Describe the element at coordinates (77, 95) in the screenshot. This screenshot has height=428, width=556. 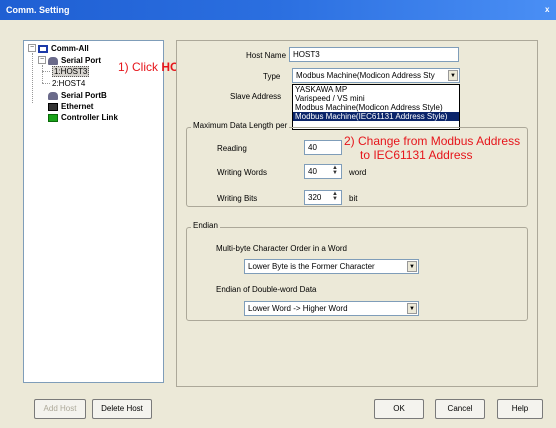
I see `tree-item-serial-port-b: Serial PortB` at that location.